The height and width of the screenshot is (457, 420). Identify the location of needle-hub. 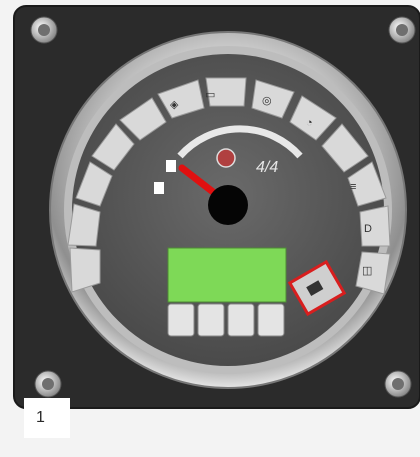
(228, 205).